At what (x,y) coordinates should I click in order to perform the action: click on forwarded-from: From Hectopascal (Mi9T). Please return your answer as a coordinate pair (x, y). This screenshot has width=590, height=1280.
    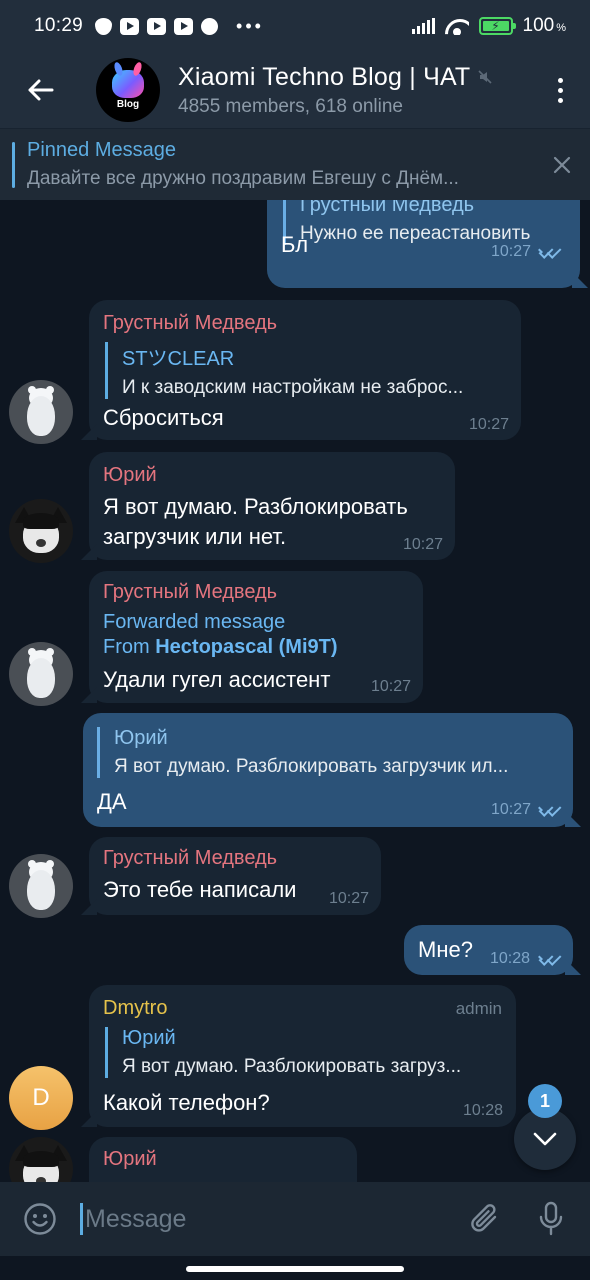
    Looking at the image, I should click on (220, 647).